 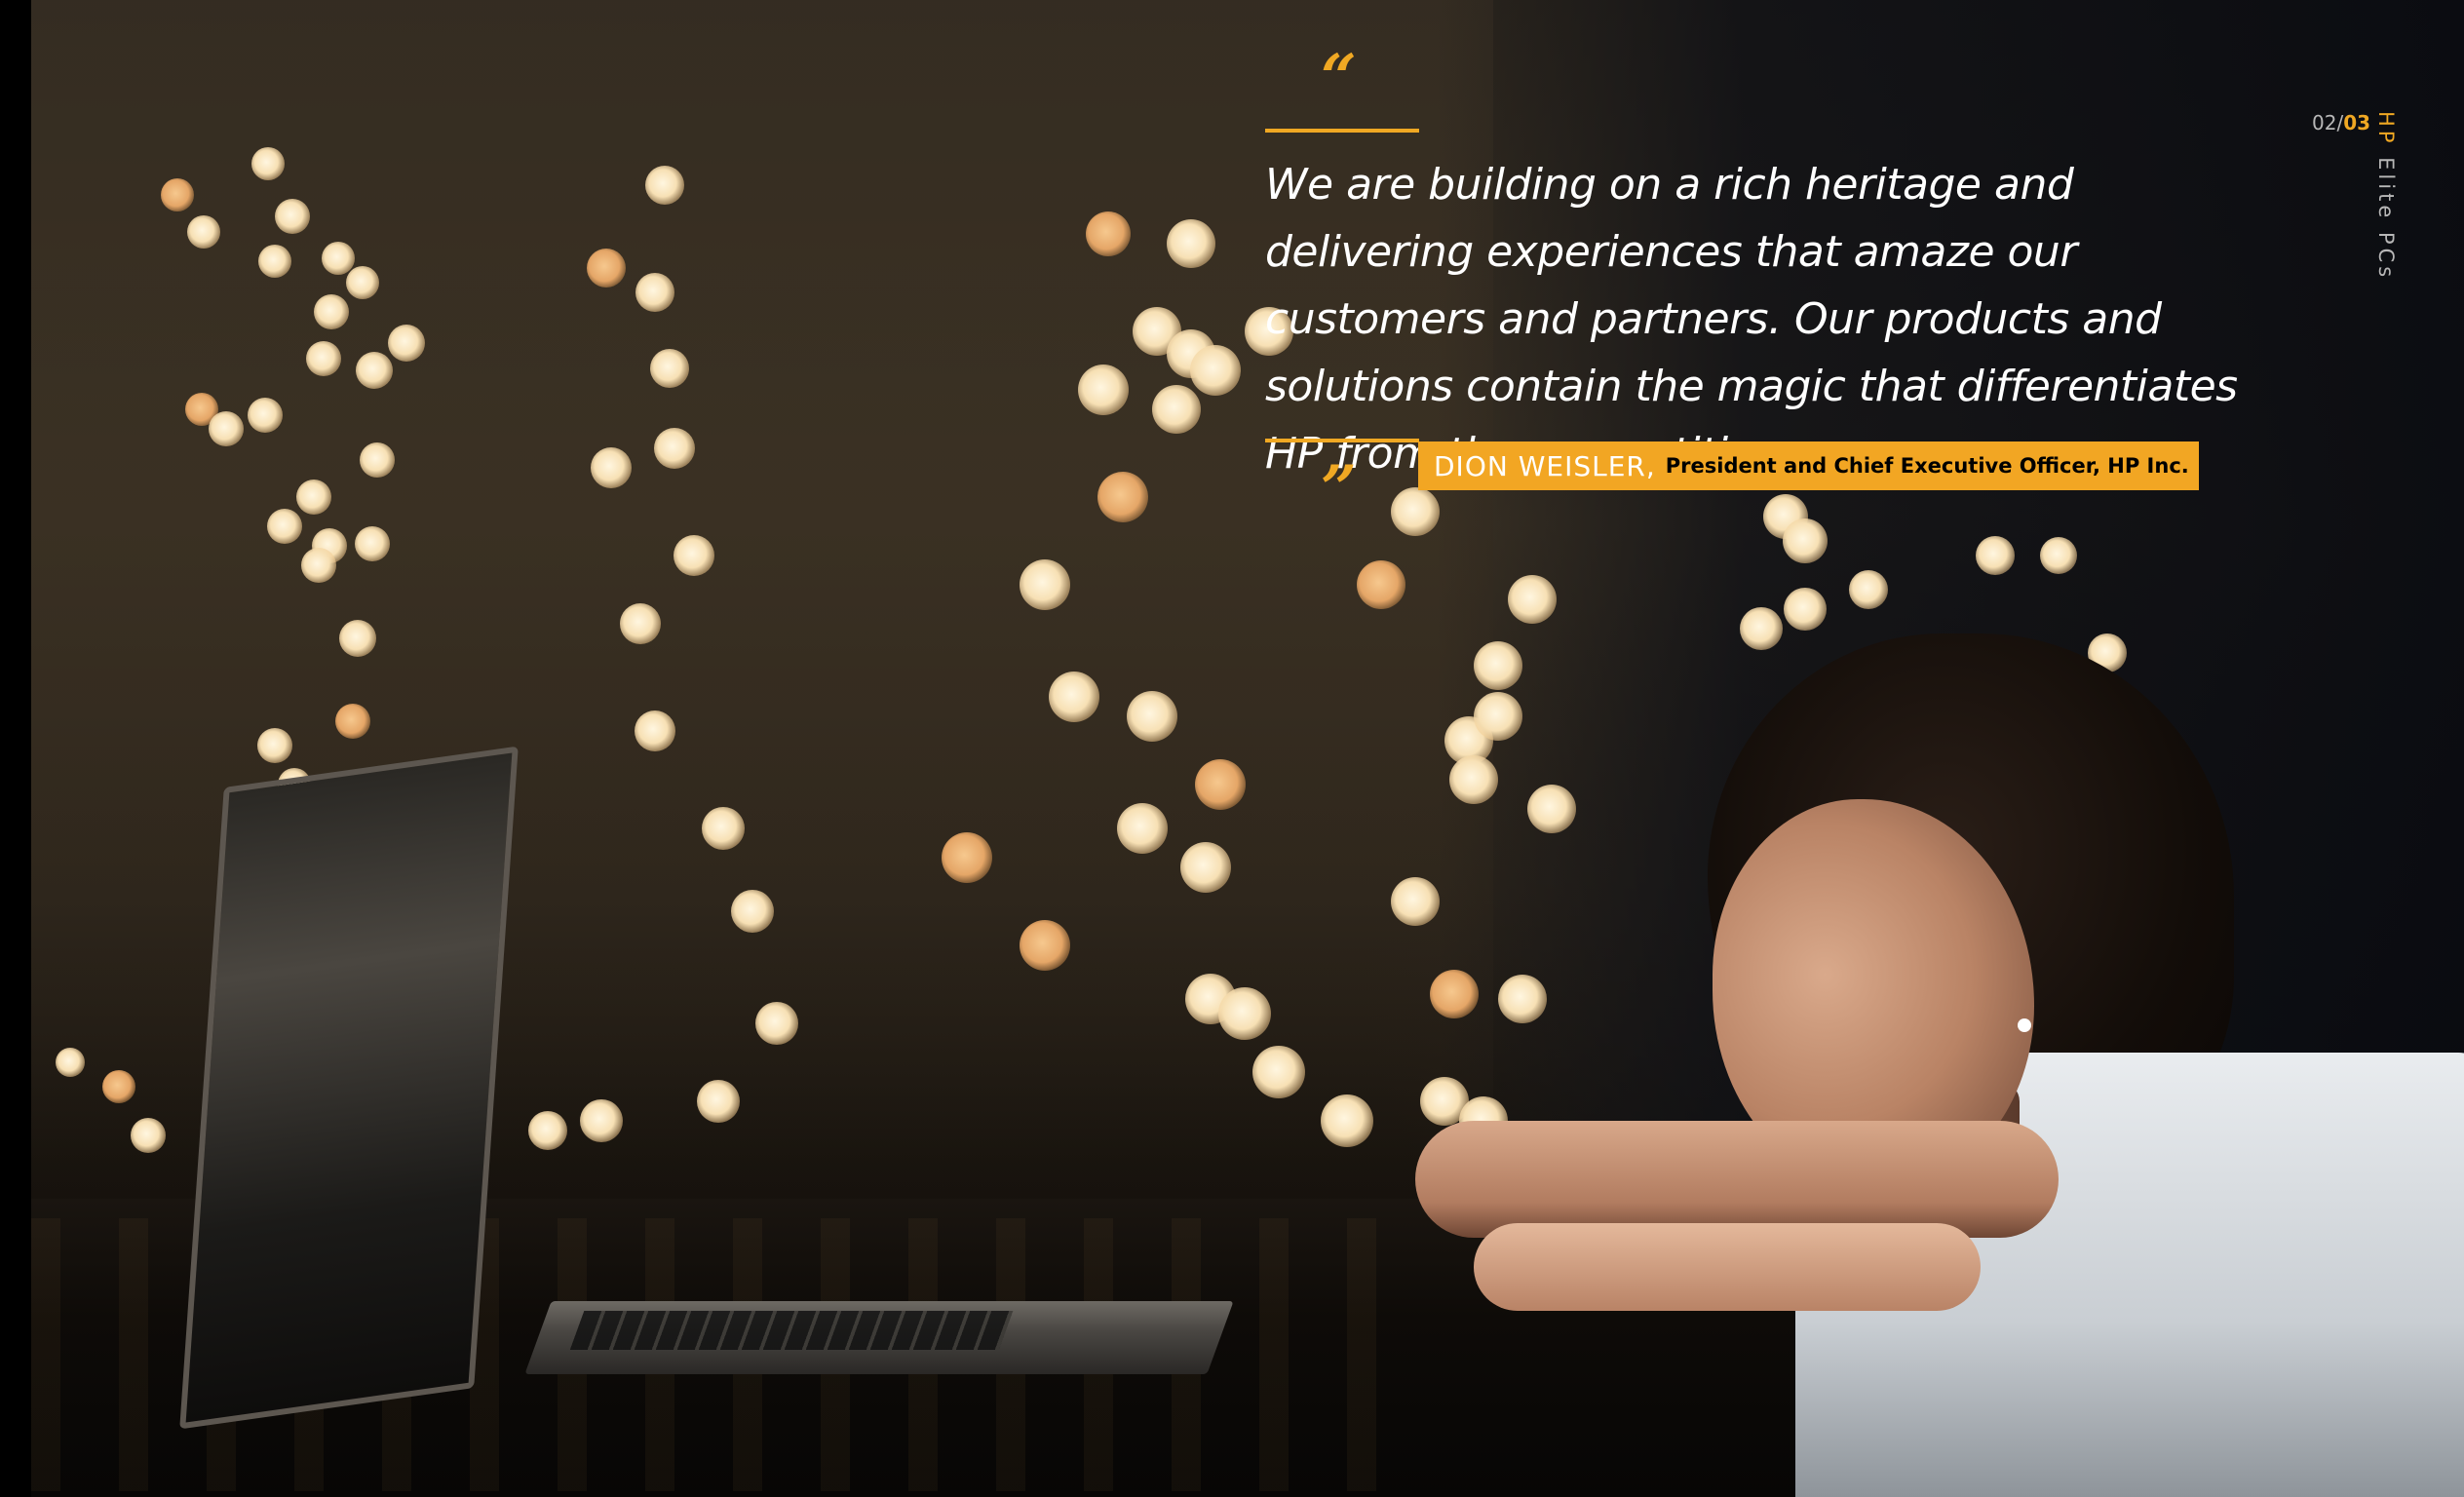 I want to click on page-total: 03, so click(x=2357, y=122).